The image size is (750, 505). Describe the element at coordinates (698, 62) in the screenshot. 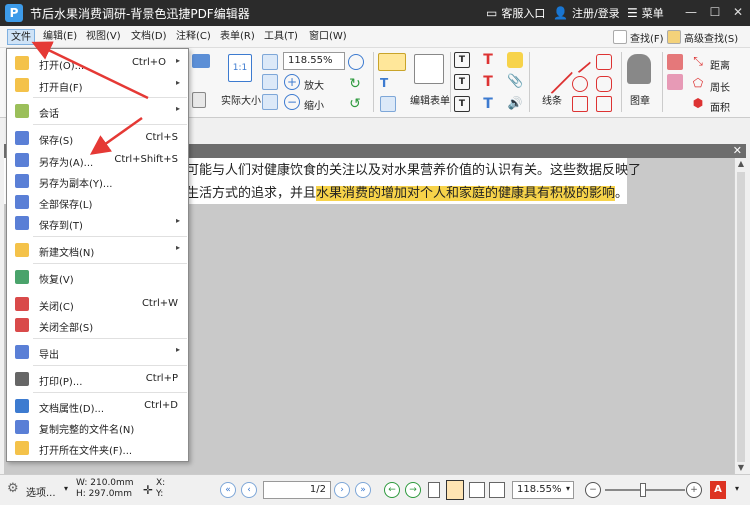

I see `distance-icon: ⤡` at that location.